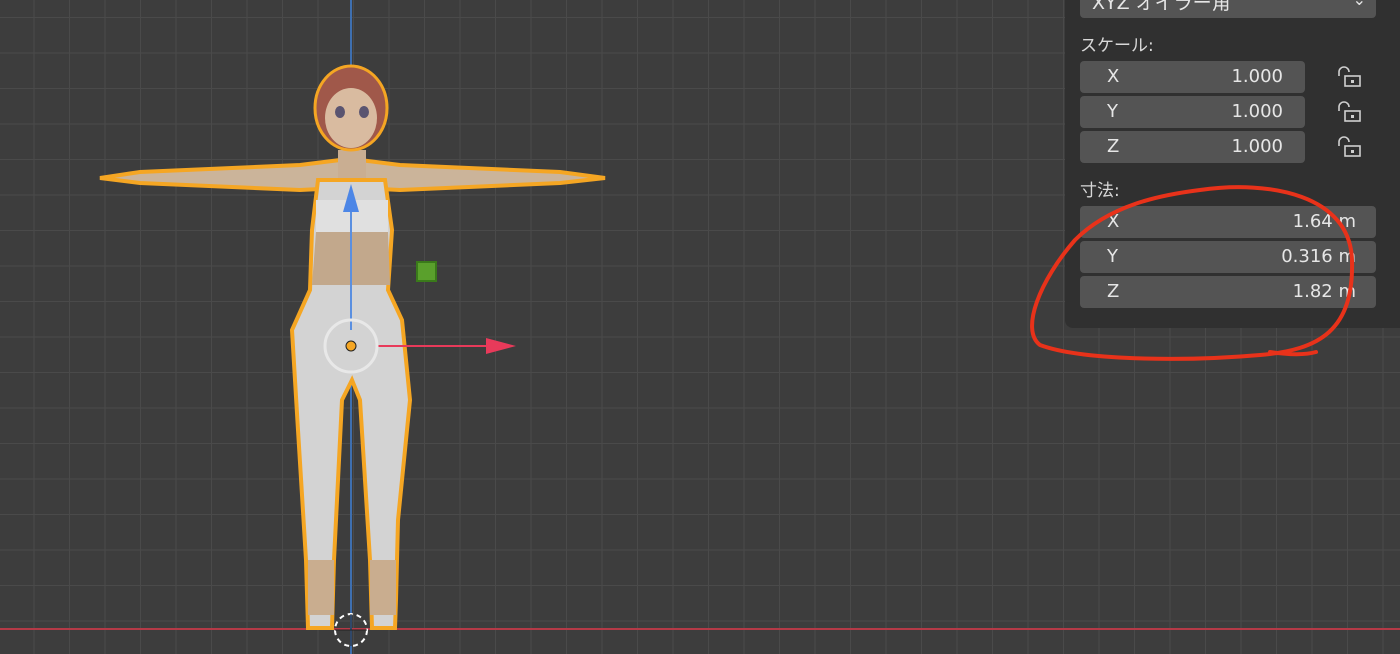  I want to click on scale-z-field: Z 1.000, so click(1192, 147).